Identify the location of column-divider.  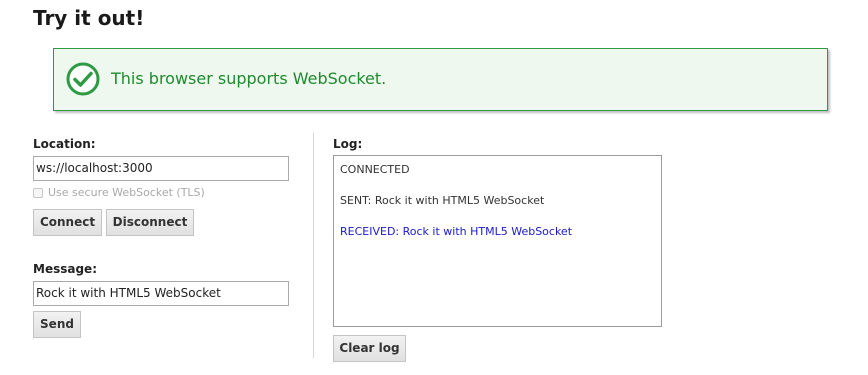
(313, 245).